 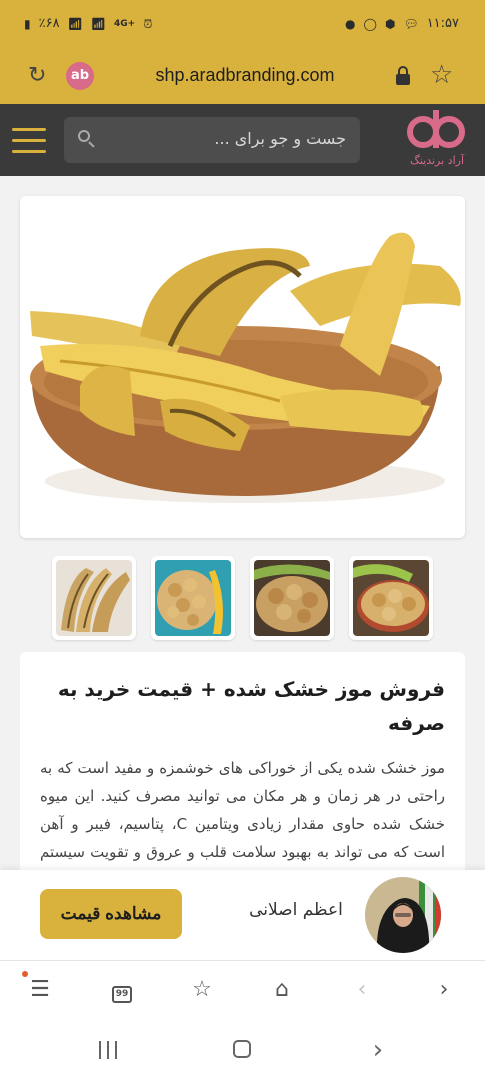 I want to click on status-bar: ▮ ٪۶۸ 📶︎ 📶︎ 4G+ ⏰︎ ● ◯ ⬢ 💬︎ ۱۱:۵۷, so click(x=242, y=24).